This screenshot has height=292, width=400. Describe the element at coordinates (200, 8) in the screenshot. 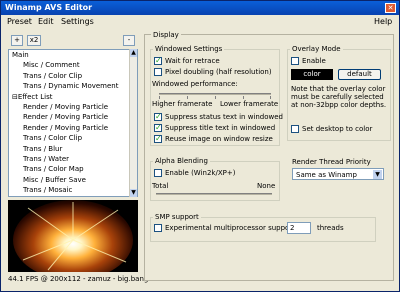

I see `title-bar: Winamp AVS Editor ✕` at that location.